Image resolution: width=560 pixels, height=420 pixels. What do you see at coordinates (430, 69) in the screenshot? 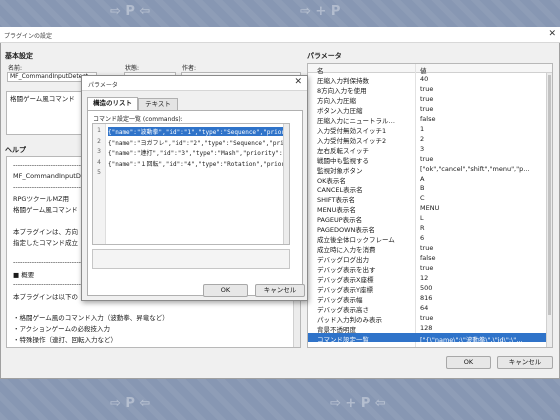
I see `parameters-table-header: 名 値` at bounding box center [430, 69].